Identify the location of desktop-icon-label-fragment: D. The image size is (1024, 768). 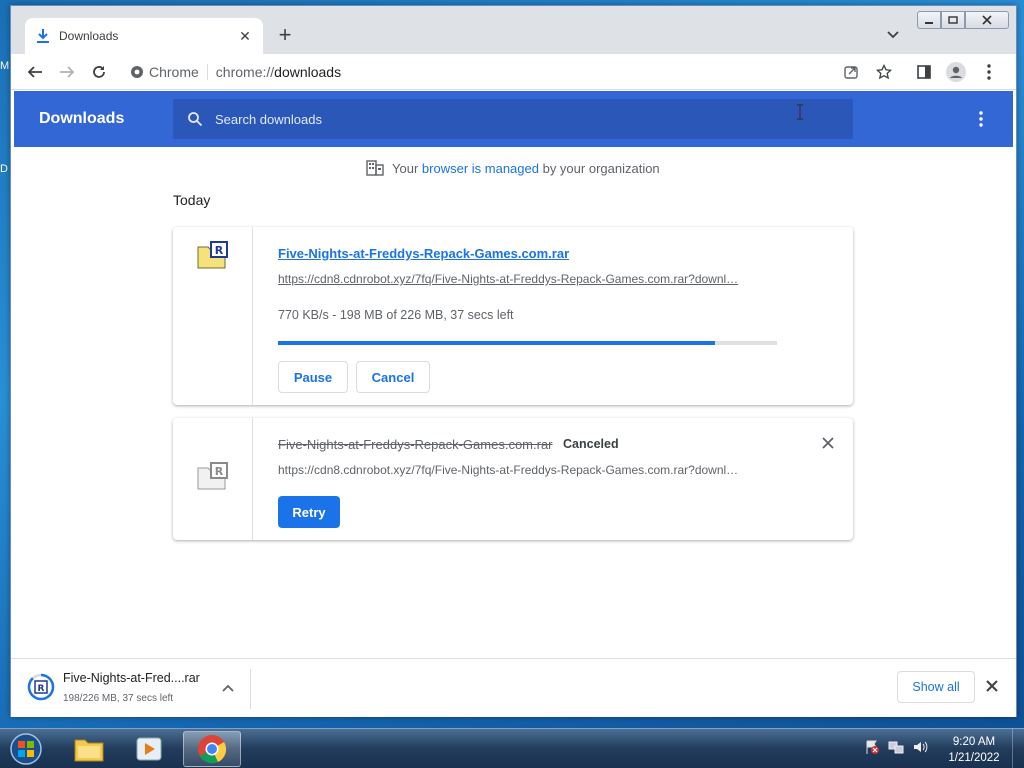
(4, 169).